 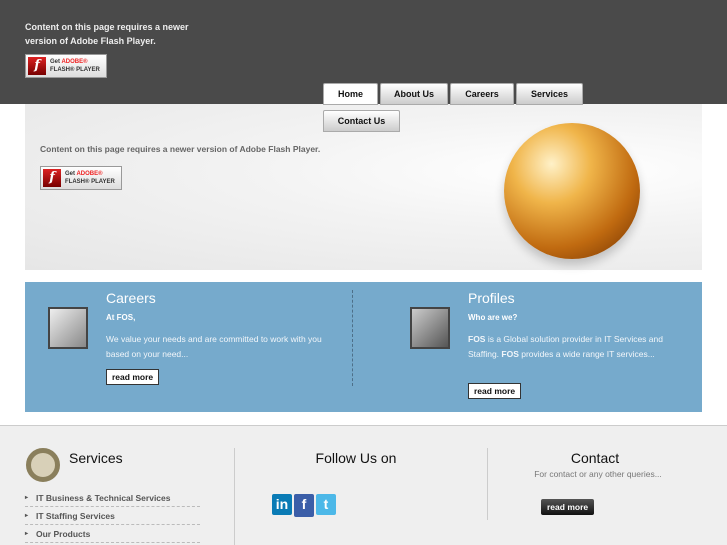 I want to click on contact-read-more-button: read more, so click(x=568, y=507).